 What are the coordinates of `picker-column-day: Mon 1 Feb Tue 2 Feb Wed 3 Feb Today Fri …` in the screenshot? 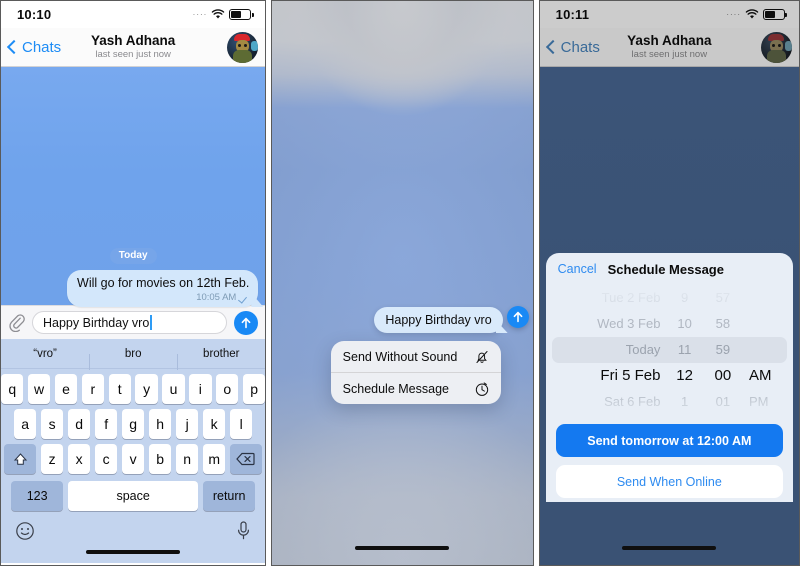 It's located at (606, 350).